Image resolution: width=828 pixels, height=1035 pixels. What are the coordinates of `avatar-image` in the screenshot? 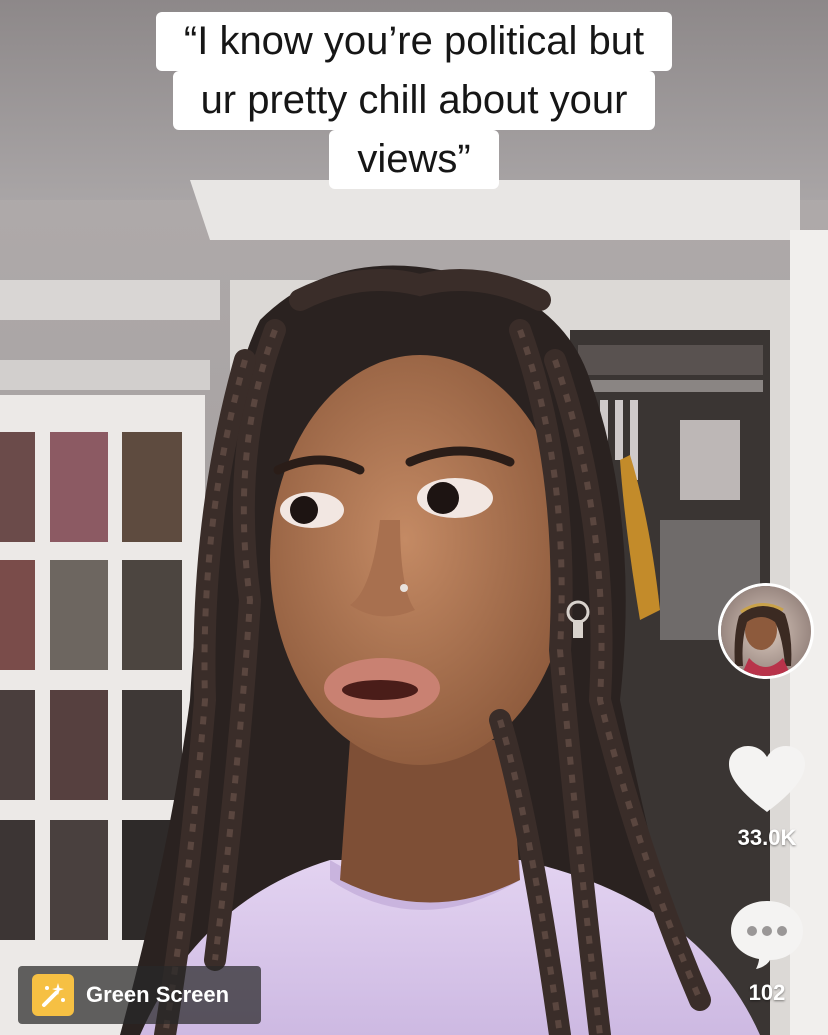 It's located at (766, 631).